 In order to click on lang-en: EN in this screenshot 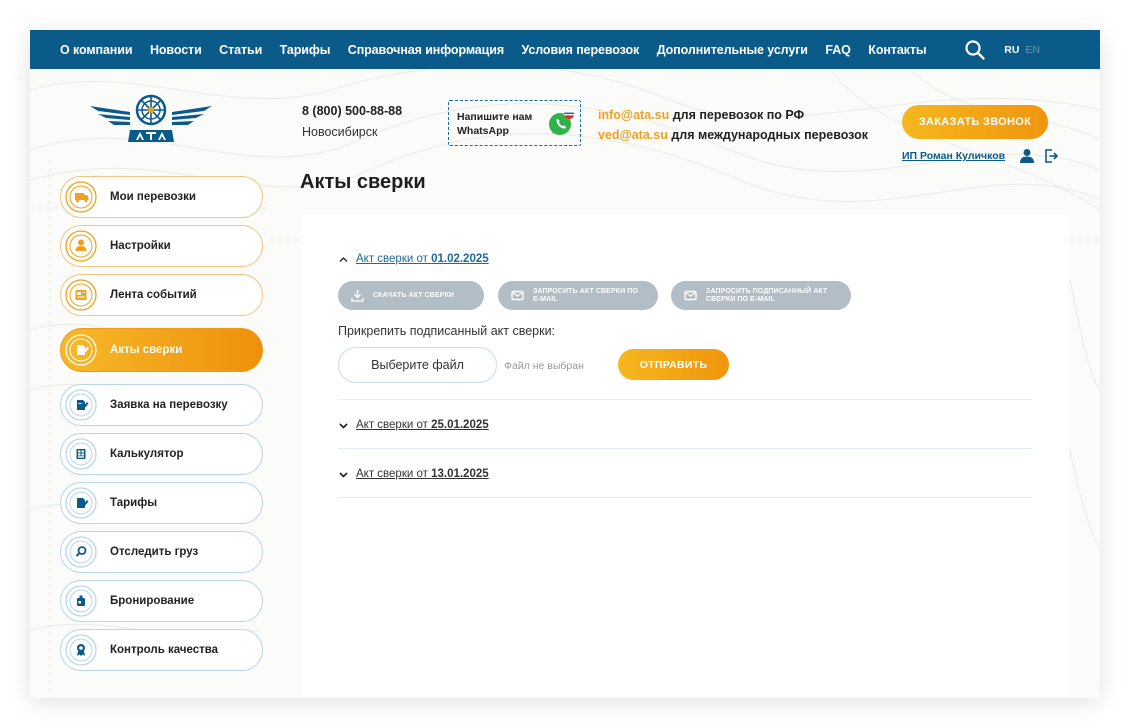, I will do `click(1032, 50)`.